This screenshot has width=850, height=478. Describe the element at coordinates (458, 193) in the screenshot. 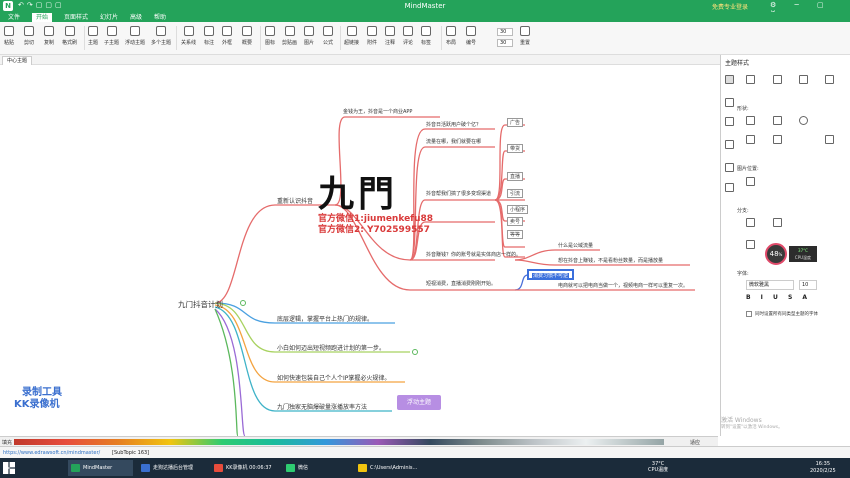

I see `subtopic: 抖音帮我们搞了很多变现渠道` at that location.